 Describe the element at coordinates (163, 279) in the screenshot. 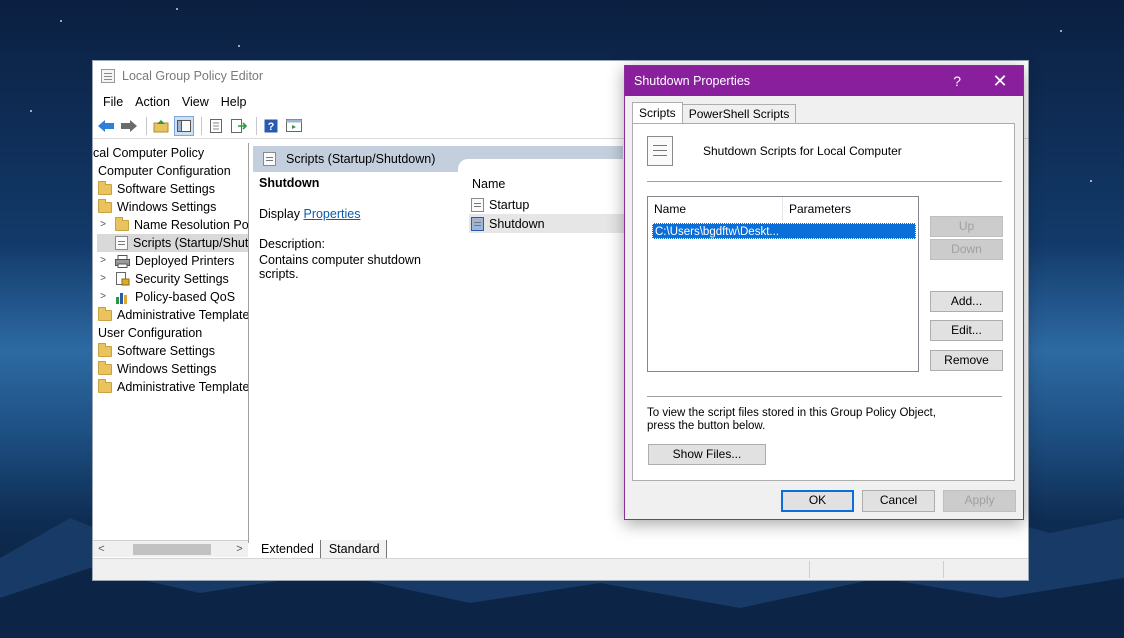

I see `tree-item-security-settings: > Security Settings` at that location.